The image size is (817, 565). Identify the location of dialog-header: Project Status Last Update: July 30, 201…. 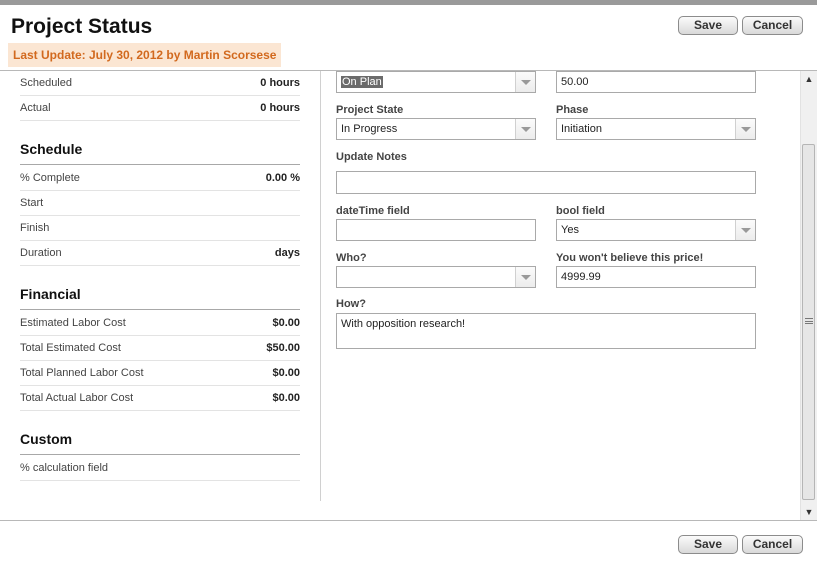
(408, 38).